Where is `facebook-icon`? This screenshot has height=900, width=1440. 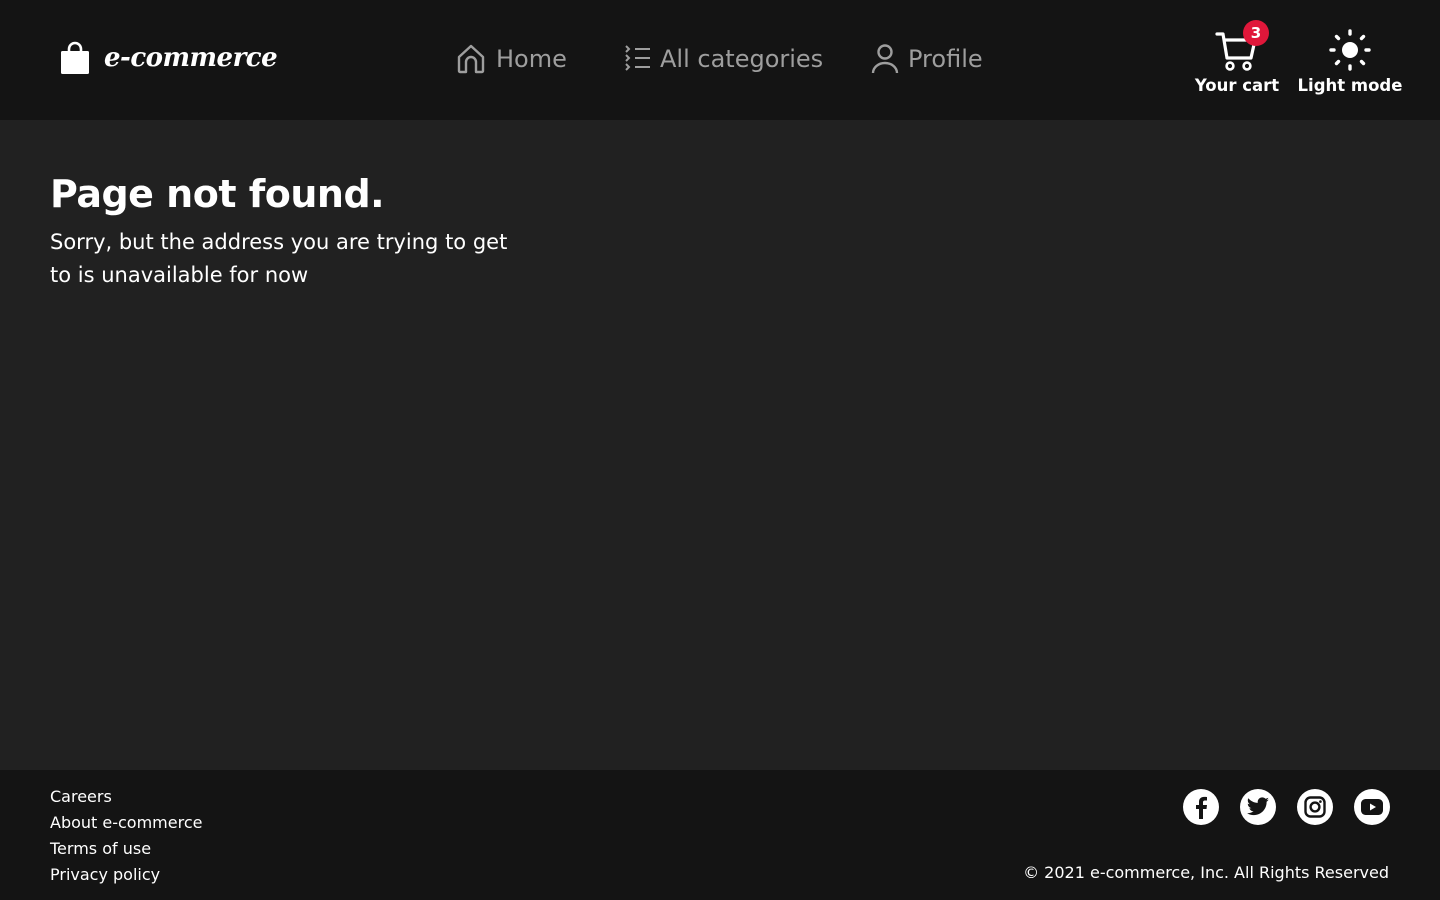 facebook-icon is located at coordinates (1201, 807).